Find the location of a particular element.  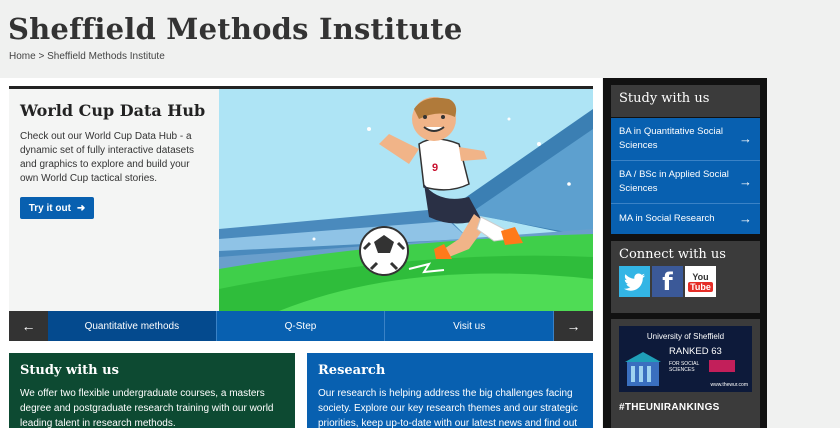

sidebar-item-ba-qss: BA in Quantitative Social Sciences → is located at coordinates (685, 139).